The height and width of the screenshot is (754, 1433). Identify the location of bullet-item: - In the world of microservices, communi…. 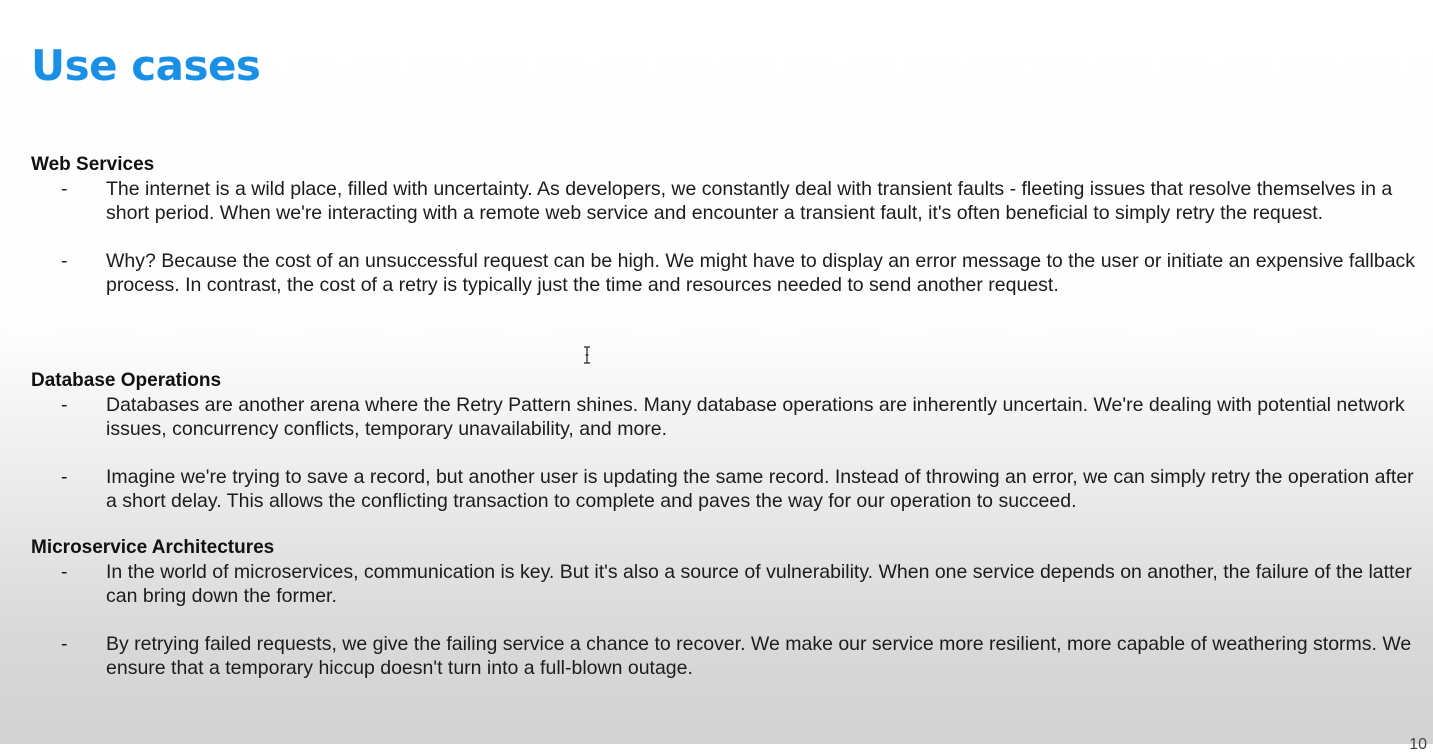
(723, 584).